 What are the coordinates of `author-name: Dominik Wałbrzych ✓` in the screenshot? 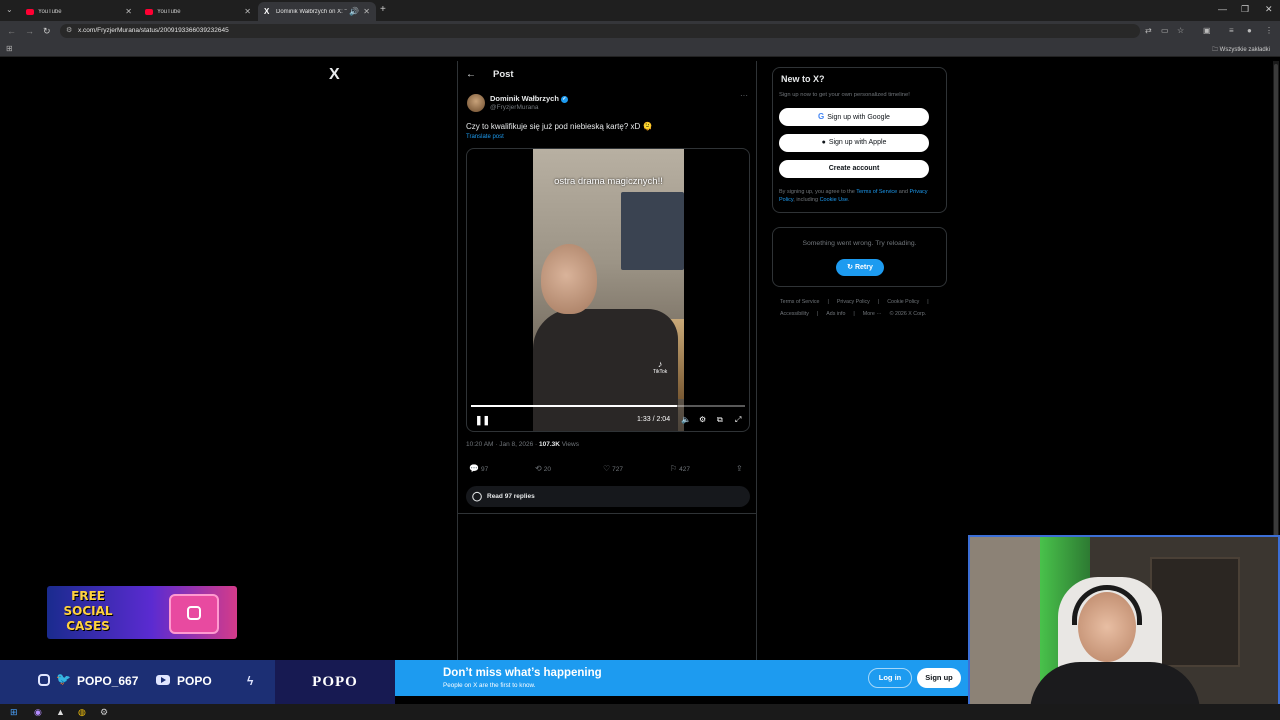 It's located at (529, 98).